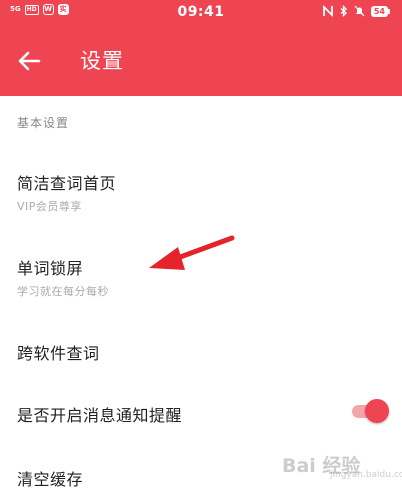 Image resolution: width=402 pixels, height=501 pixels. Describe the element at coordinates (50, 267) in the screenshot. I see `setting-item-word-lockscreen: 单词锁屏` at that location.